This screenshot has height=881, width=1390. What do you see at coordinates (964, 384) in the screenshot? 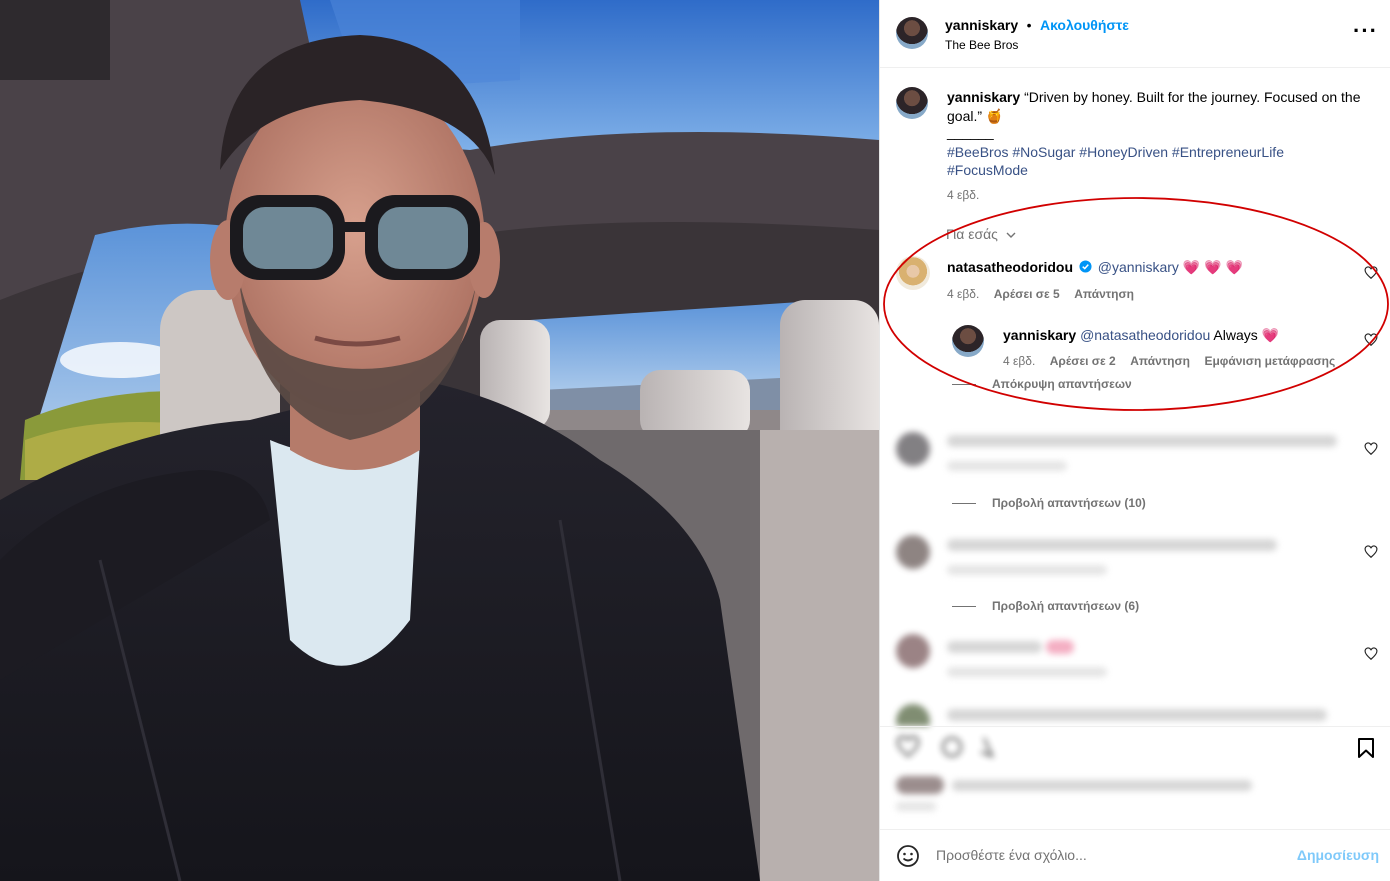
I see `hide-replies-line` at bounding box center [964, 384].